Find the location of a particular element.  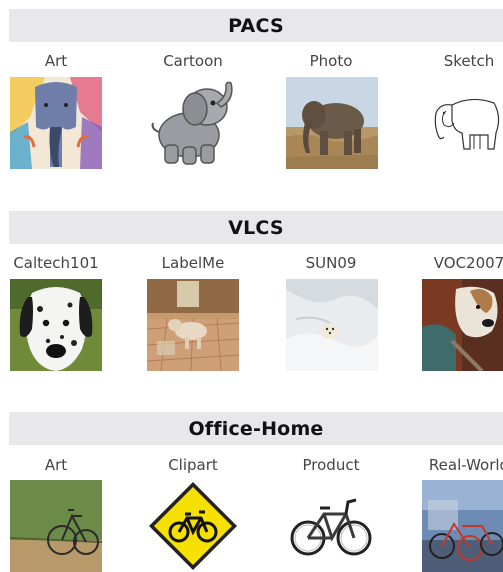

section-title: VLCS is located at coordinates (256, 227).